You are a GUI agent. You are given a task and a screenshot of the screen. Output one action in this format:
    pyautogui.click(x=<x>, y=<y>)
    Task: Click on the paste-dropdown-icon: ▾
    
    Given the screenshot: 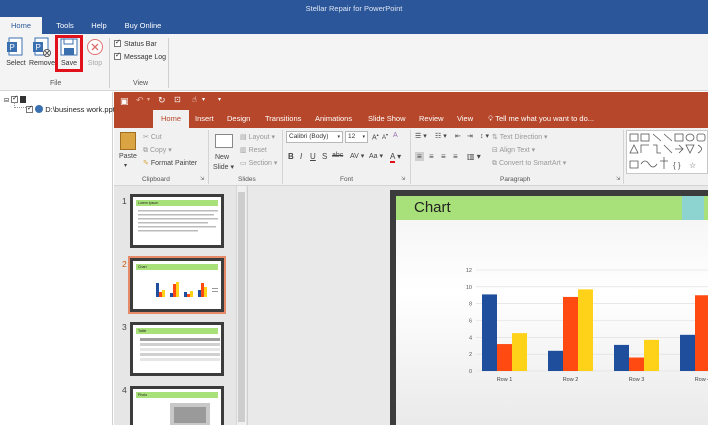 What is the action you would take?
    pyautogui.click(x=125, y=165)
    